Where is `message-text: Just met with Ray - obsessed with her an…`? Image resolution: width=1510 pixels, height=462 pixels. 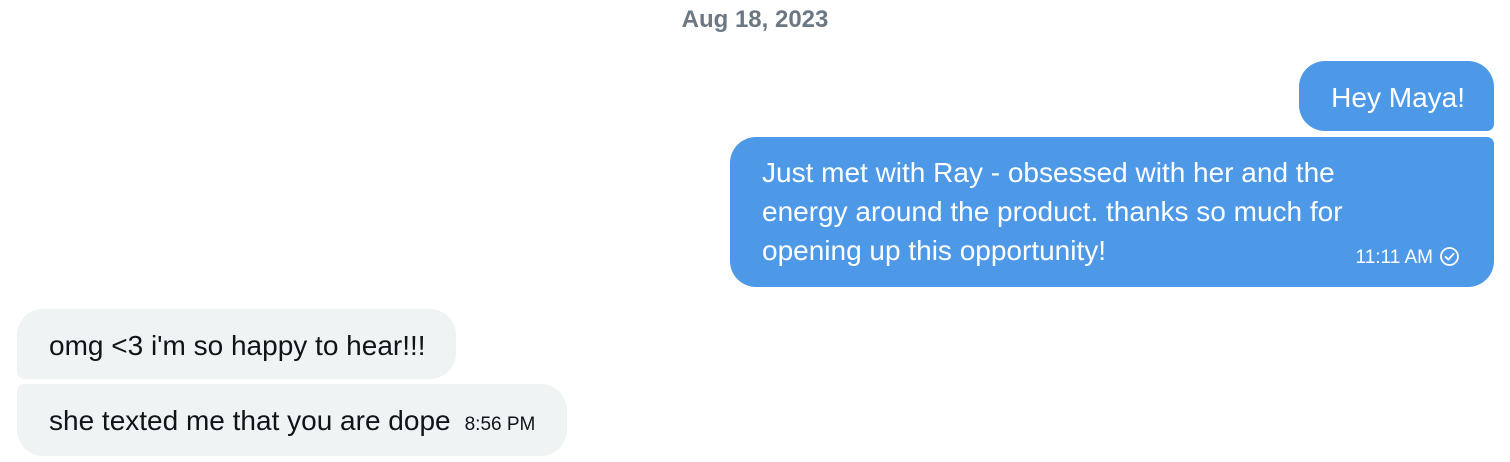 message-text: Just met with Ray - obsessed with her an… is located at coordinates (1052, 211).